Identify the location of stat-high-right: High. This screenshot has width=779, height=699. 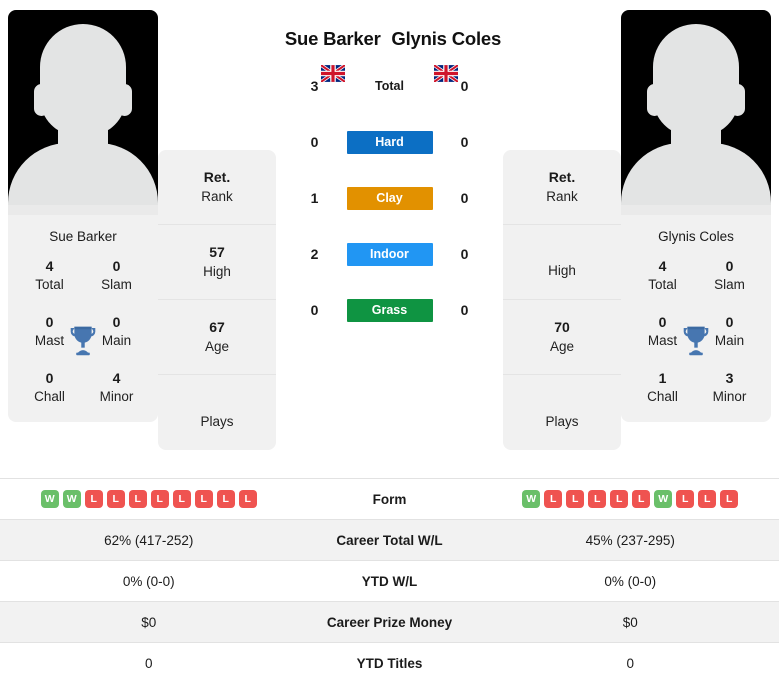
(562, 262).